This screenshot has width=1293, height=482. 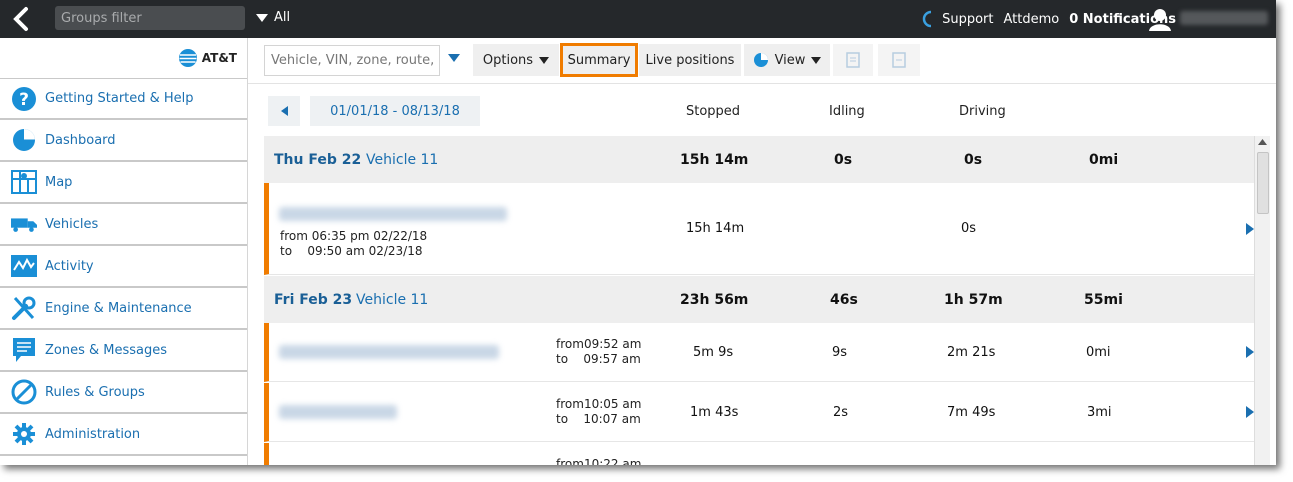 I want to click on sidebar-item-map: Map, so click(x=123, y=183).